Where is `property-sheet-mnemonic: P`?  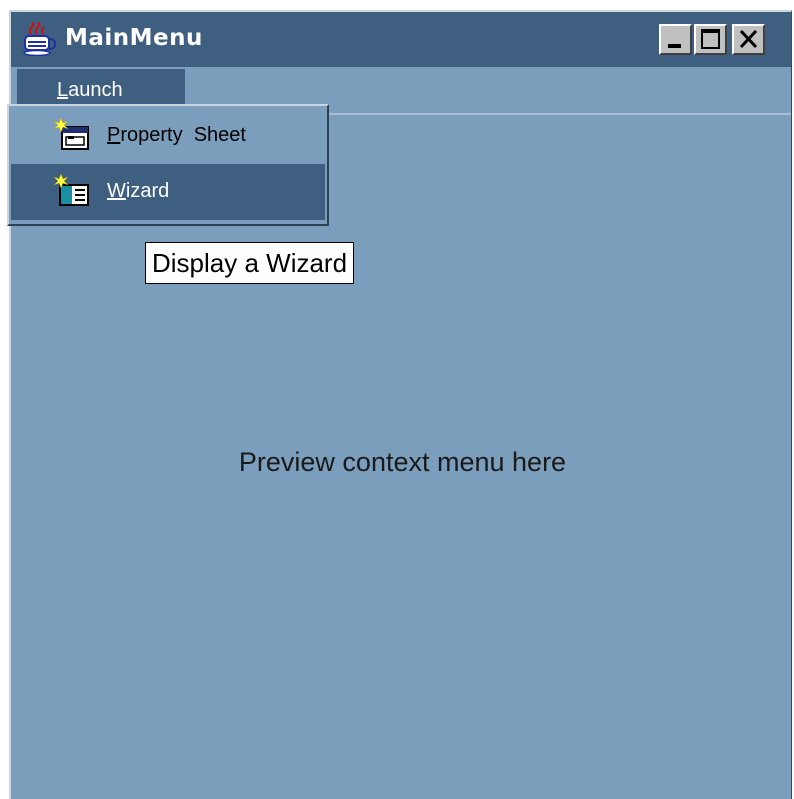
property-sheet-mnemonic: P is located at coordinates (114, 135).